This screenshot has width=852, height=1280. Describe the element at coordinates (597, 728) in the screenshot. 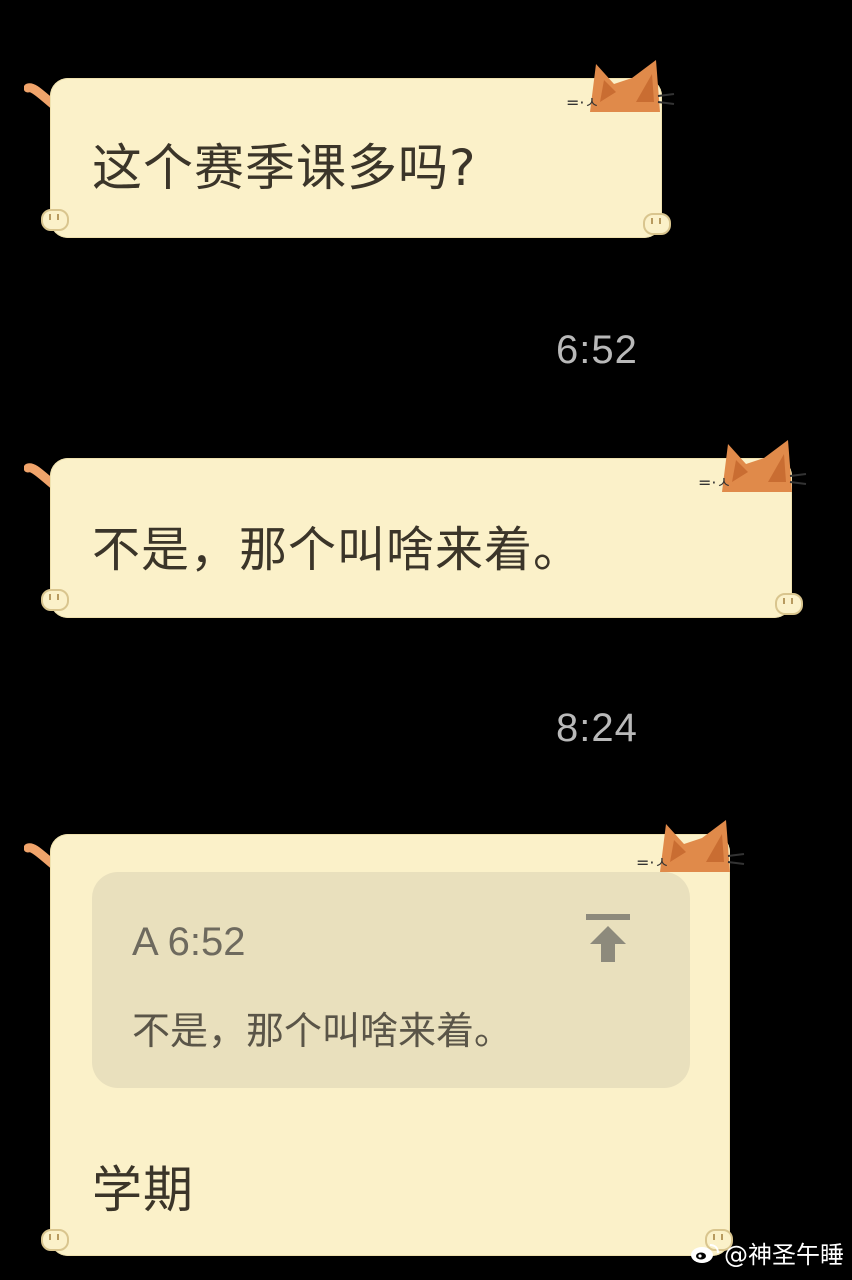

I see `timestamp: 8:24` at that location.